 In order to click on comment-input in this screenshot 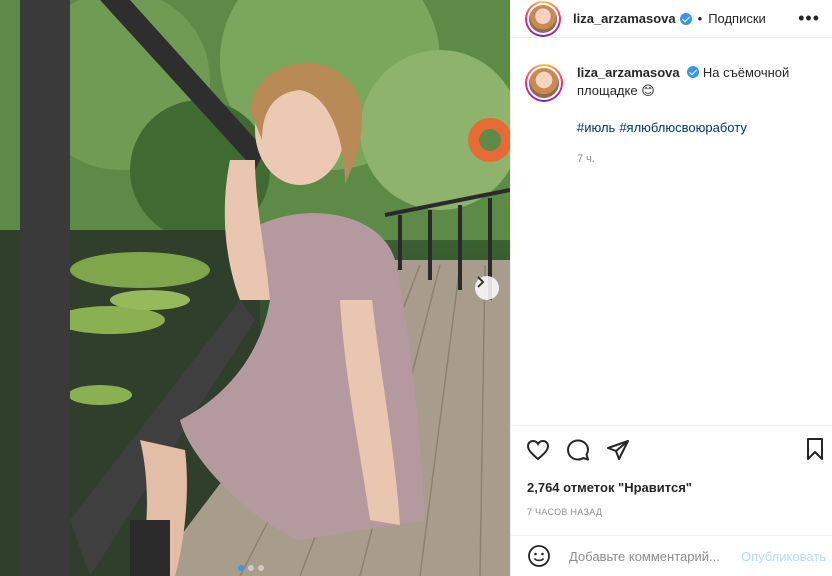, I will do `click(654, 556)`.